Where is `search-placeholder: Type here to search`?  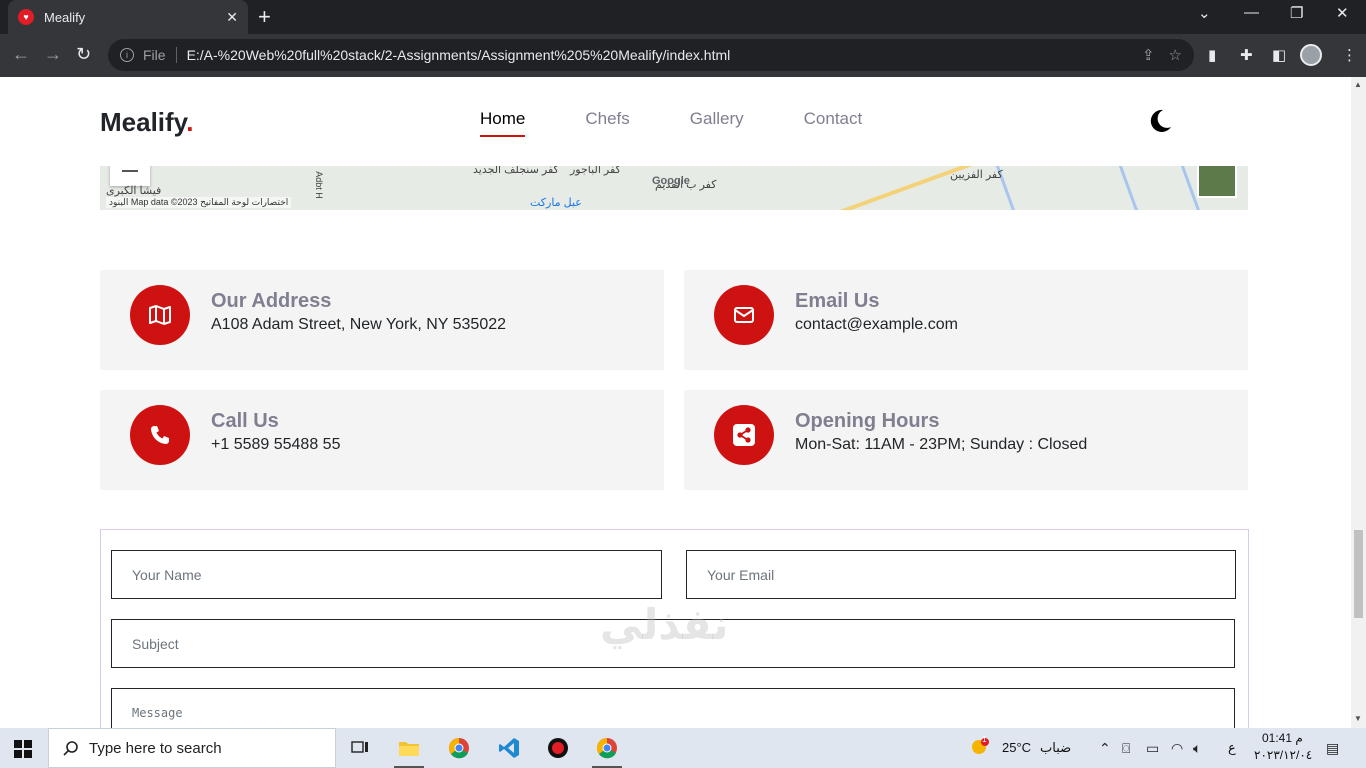 search-placeholder: Type here to search is located at coordinates (155, 748).